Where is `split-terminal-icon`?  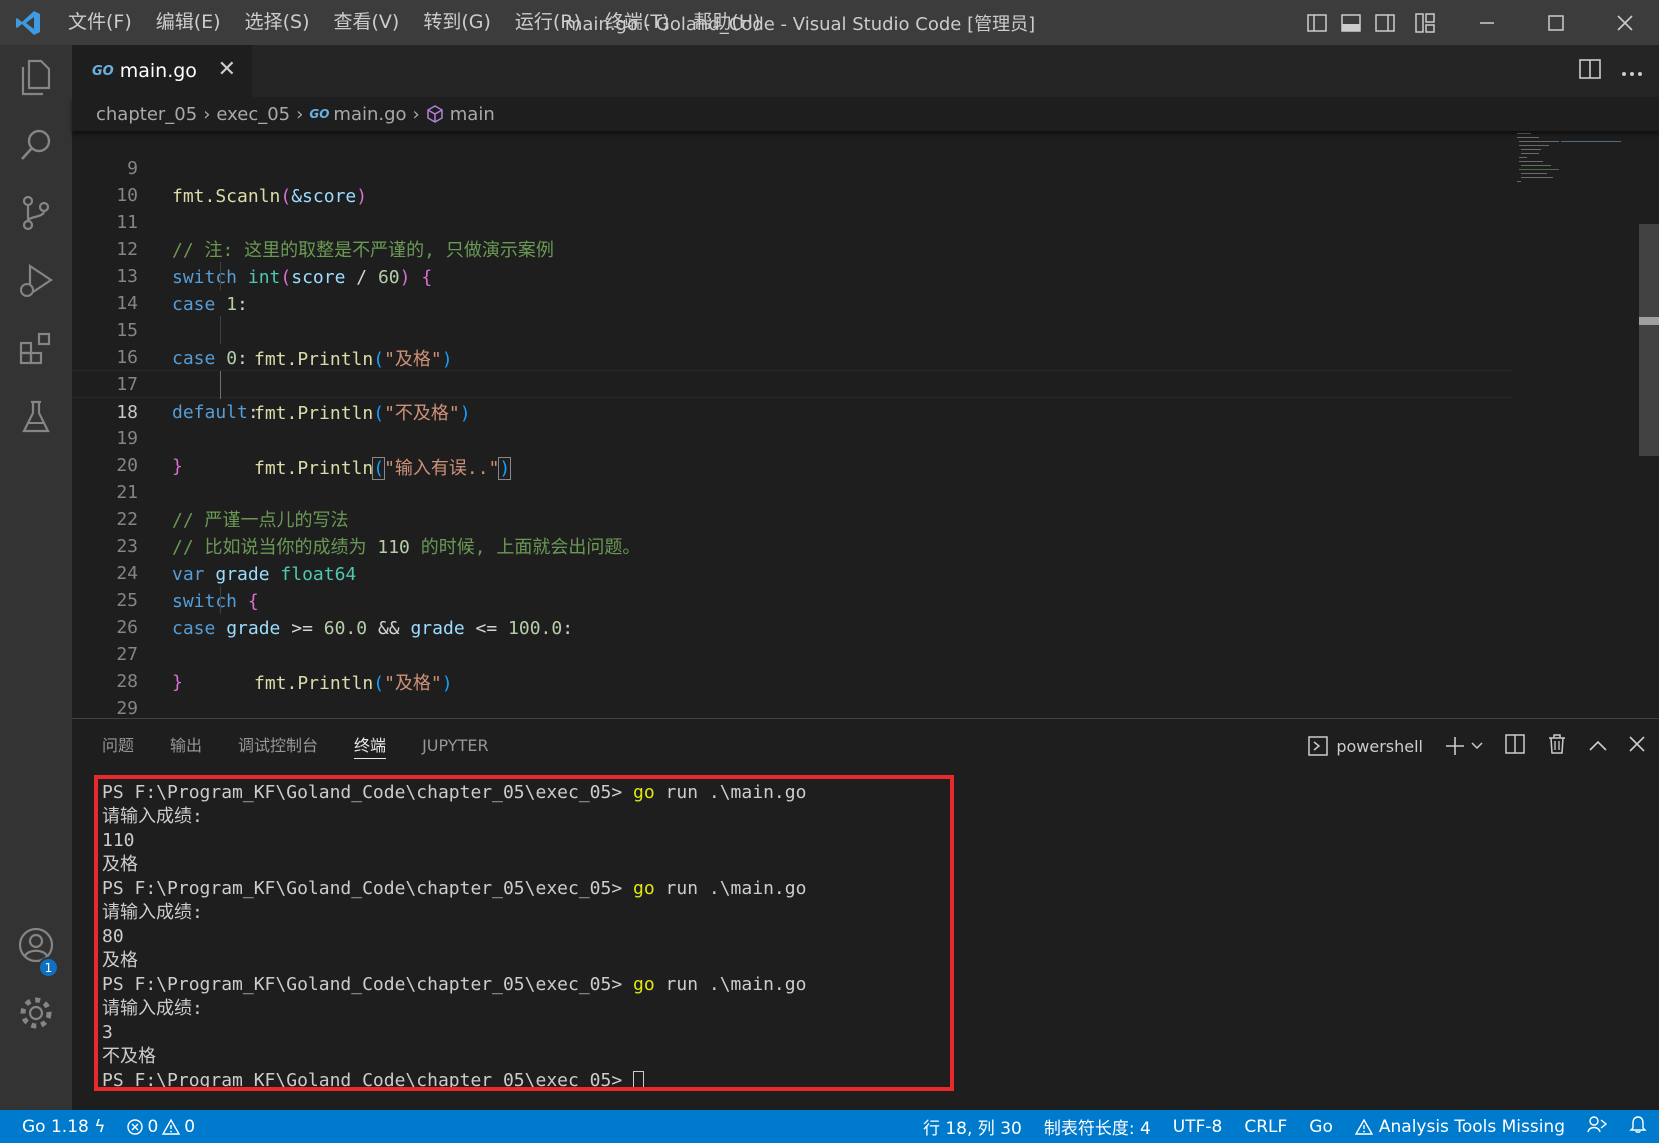 split-terminal-icon is located at coordinates (1515, 746).